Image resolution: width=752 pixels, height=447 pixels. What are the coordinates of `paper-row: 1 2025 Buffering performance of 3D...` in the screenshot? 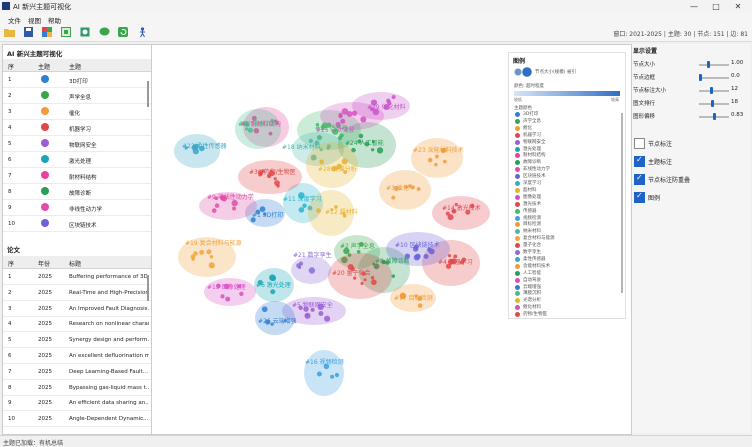 It's located at (77, 277).